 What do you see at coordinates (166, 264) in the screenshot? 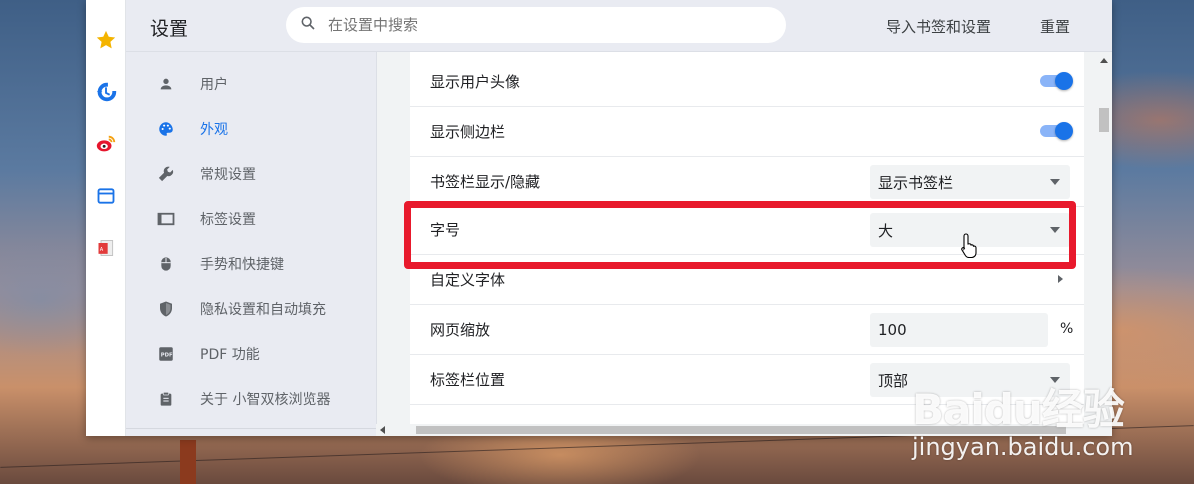
I see `mouse-icon` at bounding box center [166, 264].